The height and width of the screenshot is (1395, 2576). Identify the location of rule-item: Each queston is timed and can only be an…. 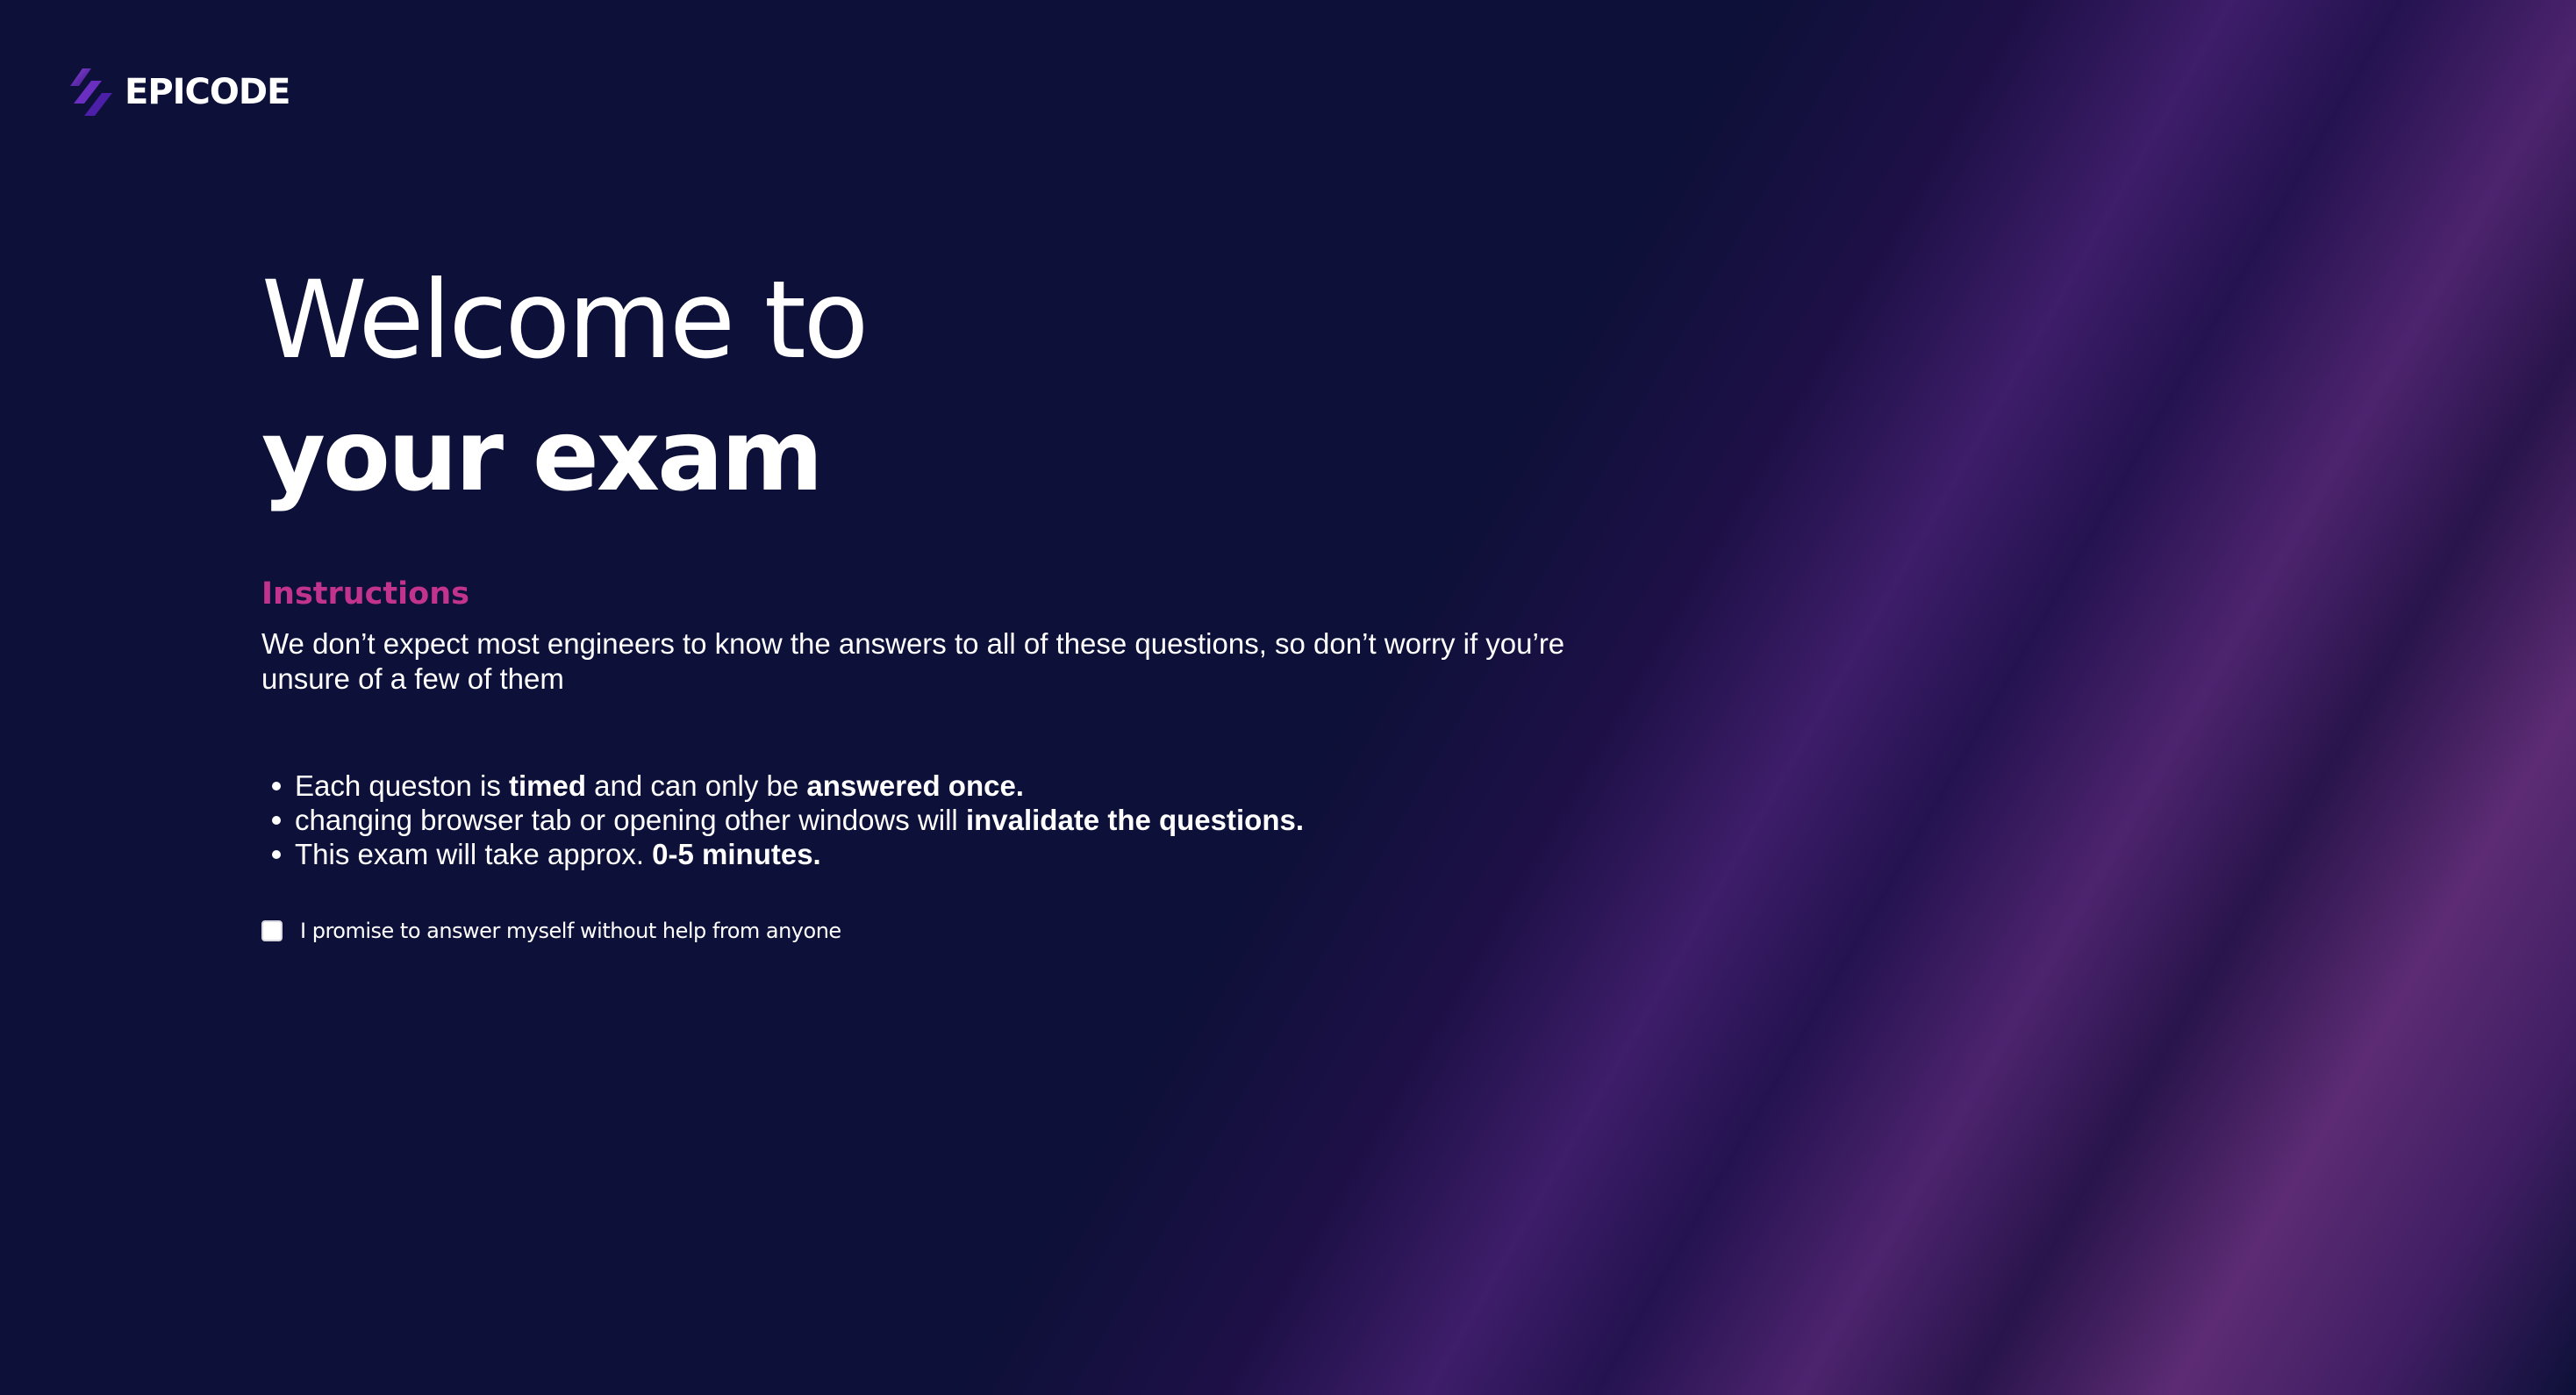
(945, 786).